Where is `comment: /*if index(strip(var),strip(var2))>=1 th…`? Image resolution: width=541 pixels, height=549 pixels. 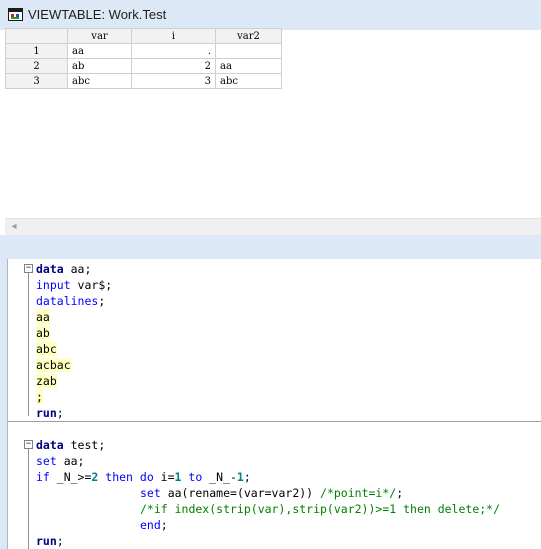
comment: /*if index(strip(var),strip(var2))>=1 th… is located at coordinates (320, 509).